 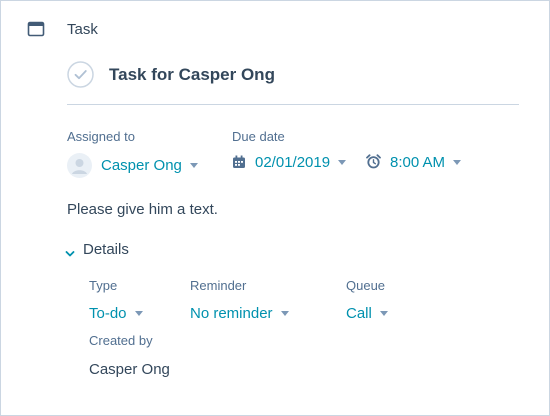 I want to click on task-note: Please give him a text., so click(x=142, y=209).